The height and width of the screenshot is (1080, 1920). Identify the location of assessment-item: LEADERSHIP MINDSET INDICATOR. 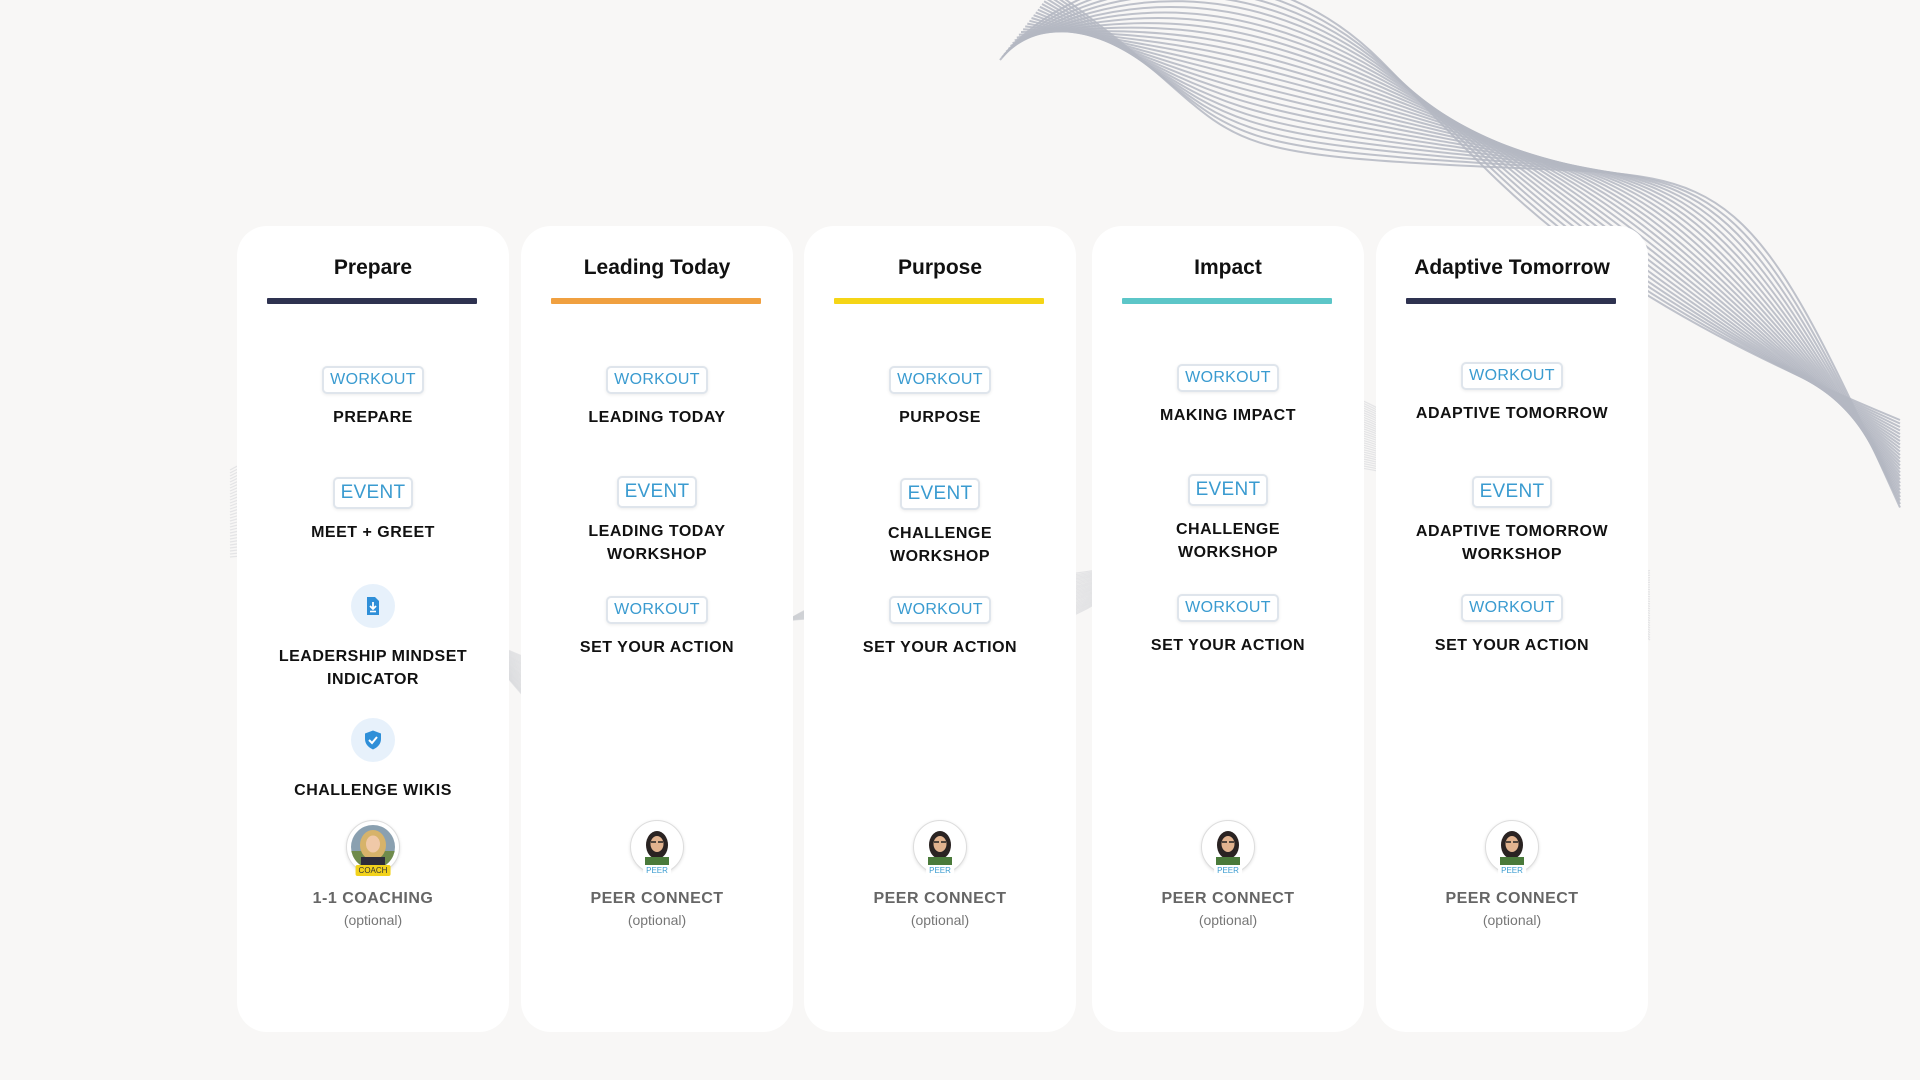
(373, 637).